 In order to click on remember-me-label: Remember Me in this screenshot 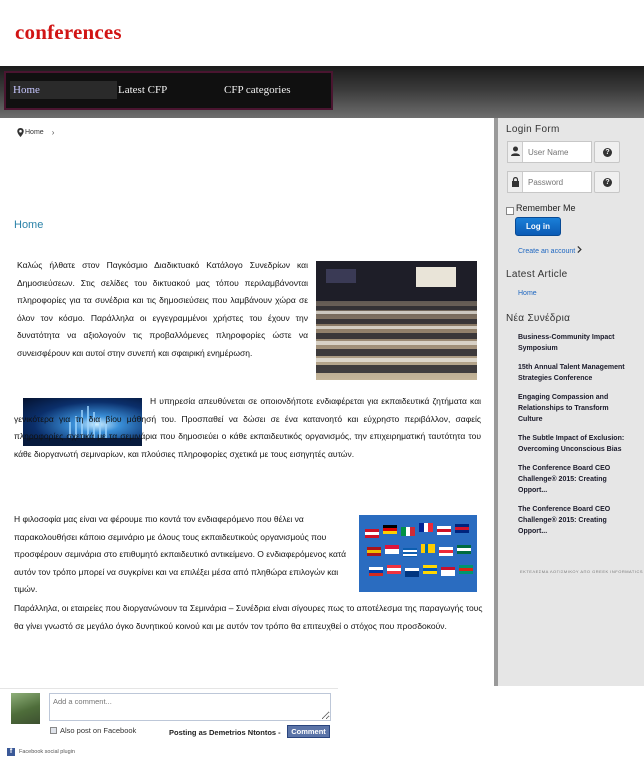, I will do `click(546, 208)`.